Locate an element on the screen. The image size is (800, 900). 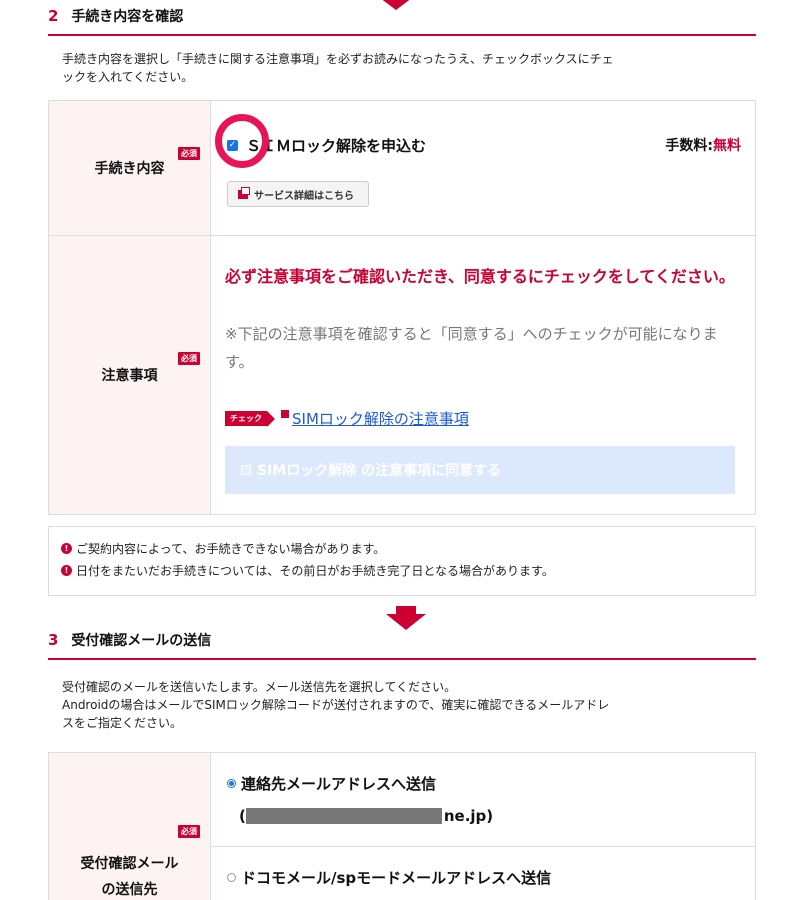
email-redaction-bar is located at coordinates (343, 816).